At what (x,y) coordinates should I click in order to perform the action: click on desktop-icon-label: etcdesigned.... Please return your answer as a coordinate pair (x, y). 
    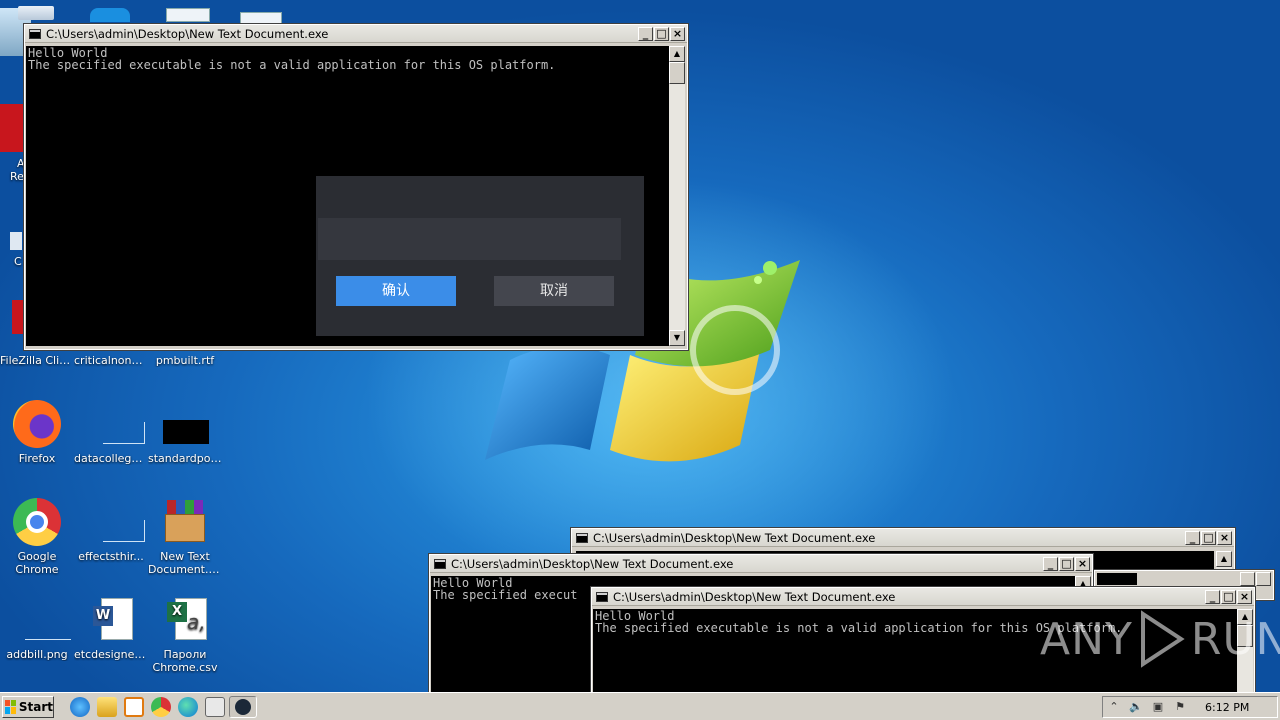
    Looking at the image, I should click on (111, 654).